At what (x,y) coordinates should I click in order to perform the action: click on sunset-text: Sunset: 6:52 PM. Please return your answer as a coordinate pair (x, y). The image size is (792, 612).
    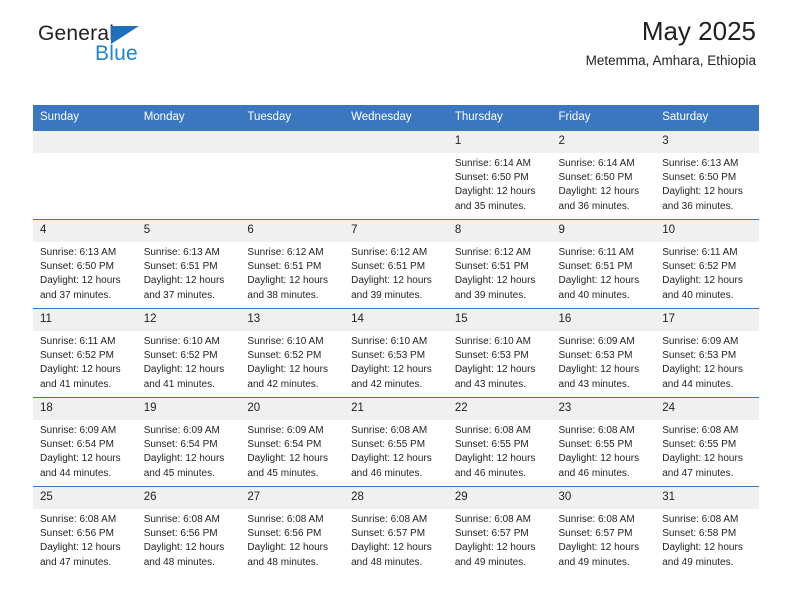
    Looking at the image, I should click on (699, 267).